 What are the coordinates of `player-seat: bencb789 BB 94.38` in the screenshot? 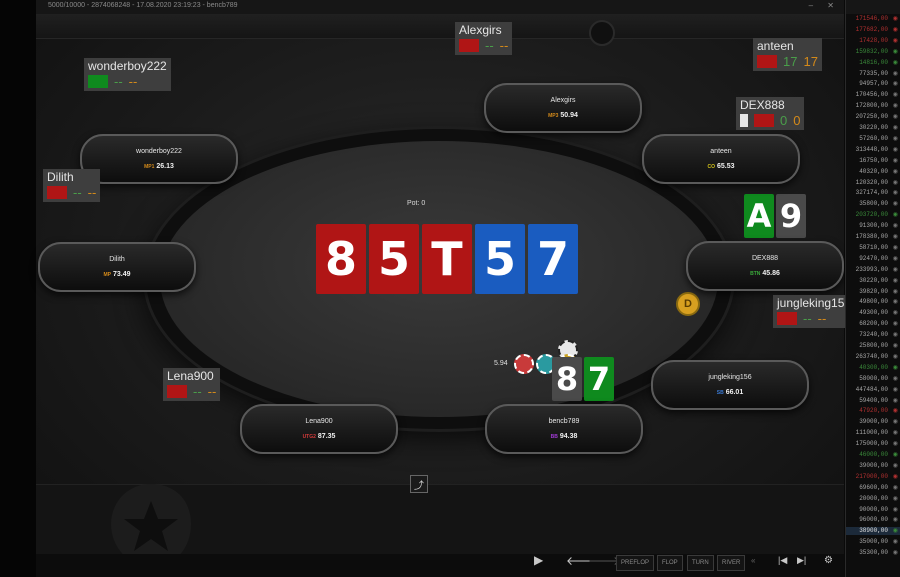 It's located at (564, 429).